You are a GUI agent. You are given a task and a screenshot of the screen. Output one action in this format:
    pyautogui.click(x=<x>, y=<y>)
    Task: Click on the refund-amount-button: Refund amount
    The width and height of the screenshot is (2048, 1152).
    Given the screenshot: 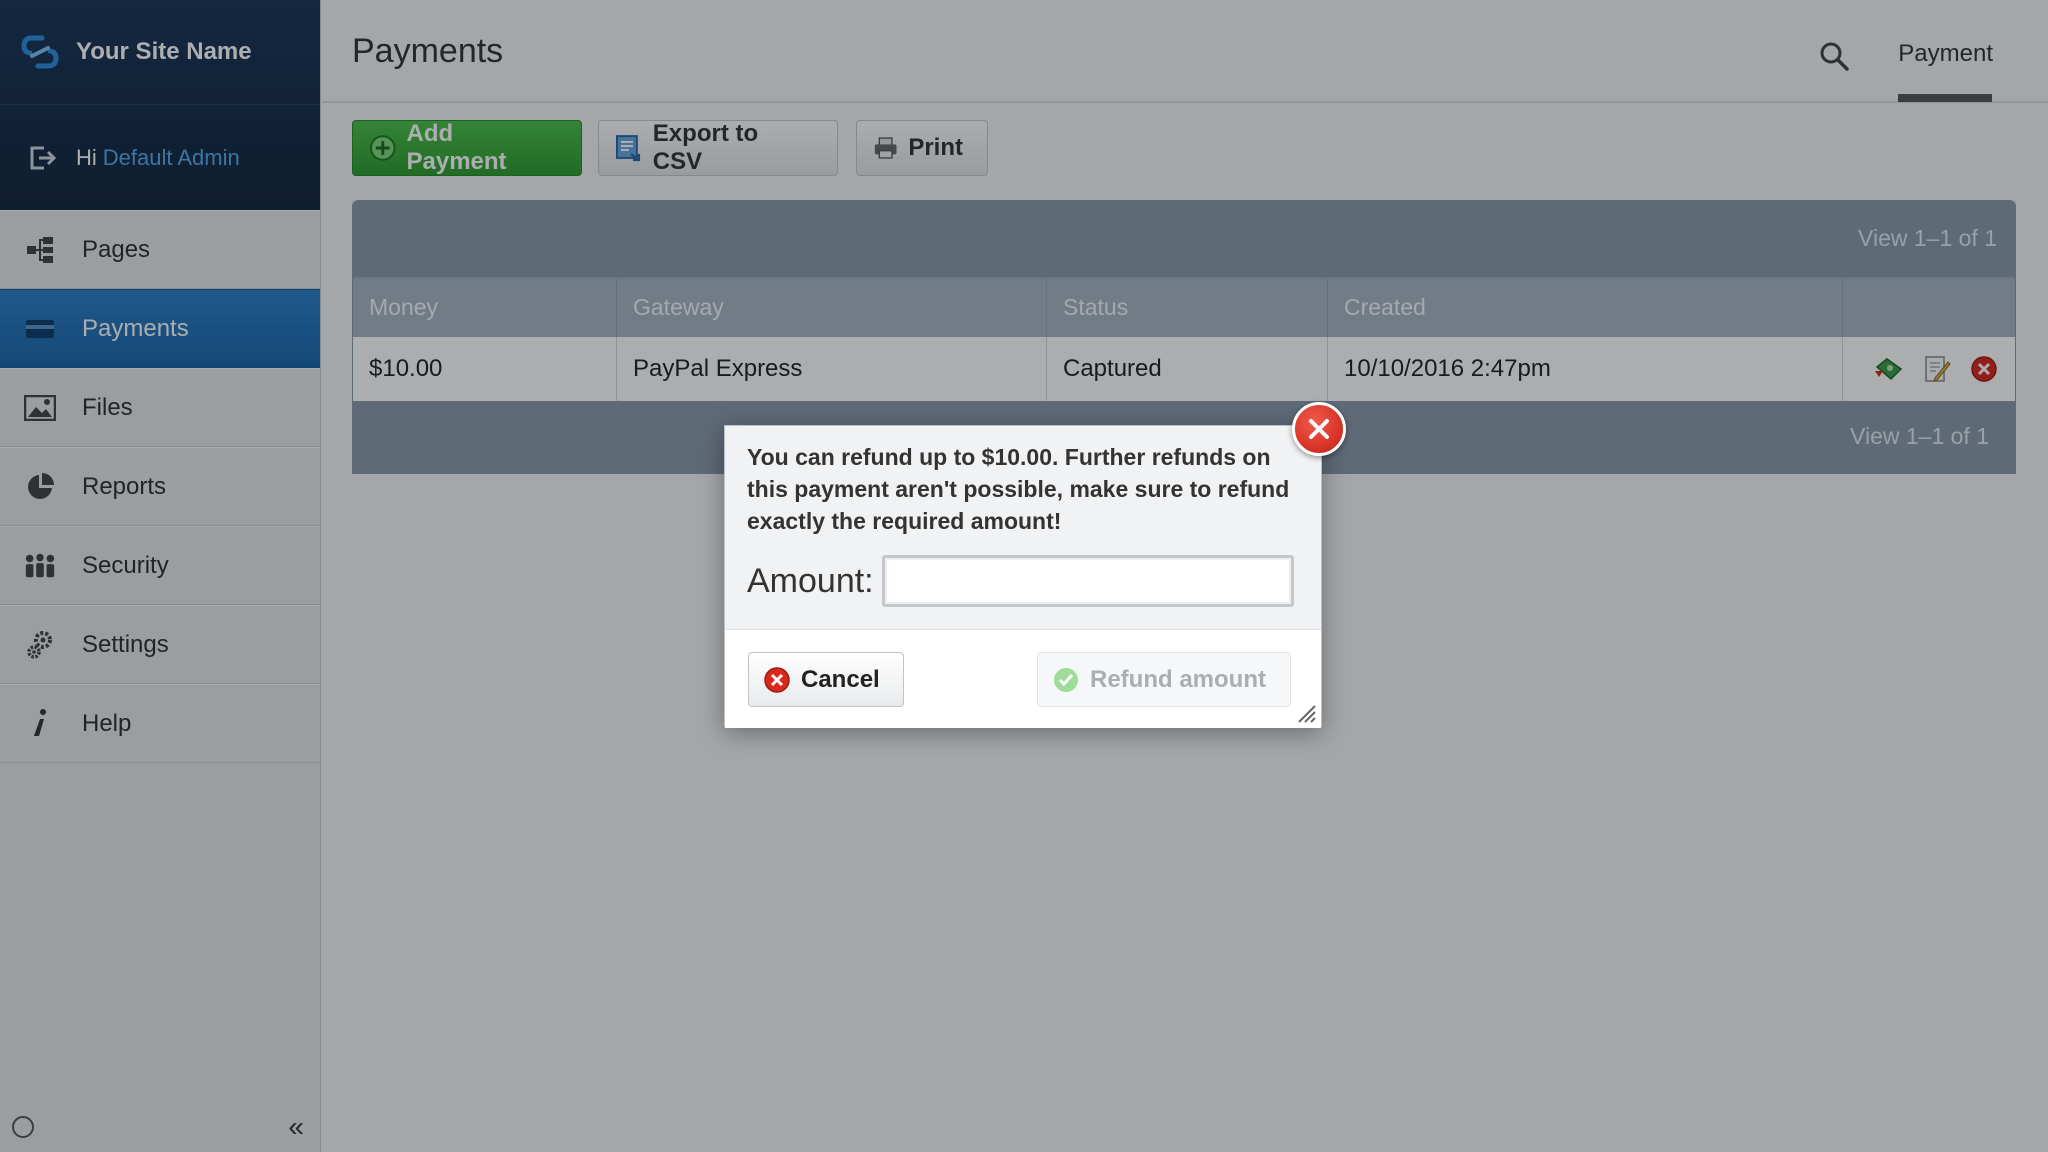 What is the action you would take?
    pyautogui.click(x=1164, y=679)
    